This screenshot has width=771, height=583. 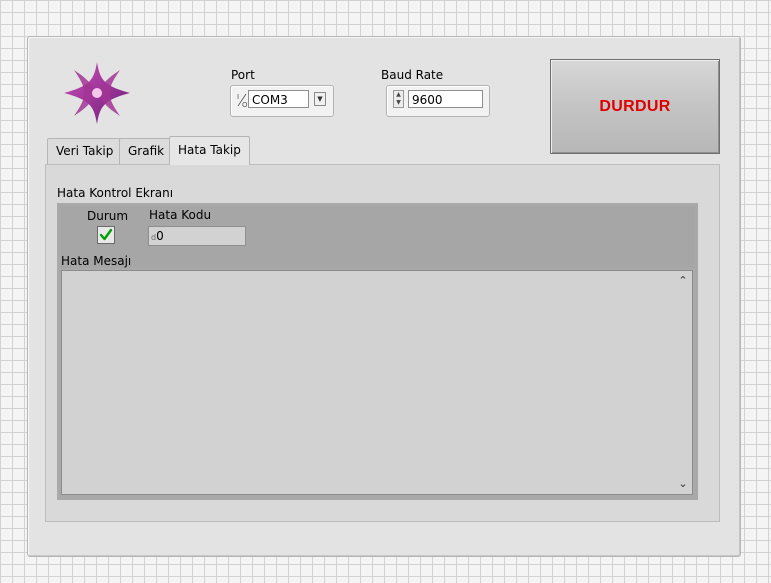 What do you see at coordinates (180, 215) in the screenshot?
I see `error-code-label: Hata Kodu` at bounding box center [180, 215].